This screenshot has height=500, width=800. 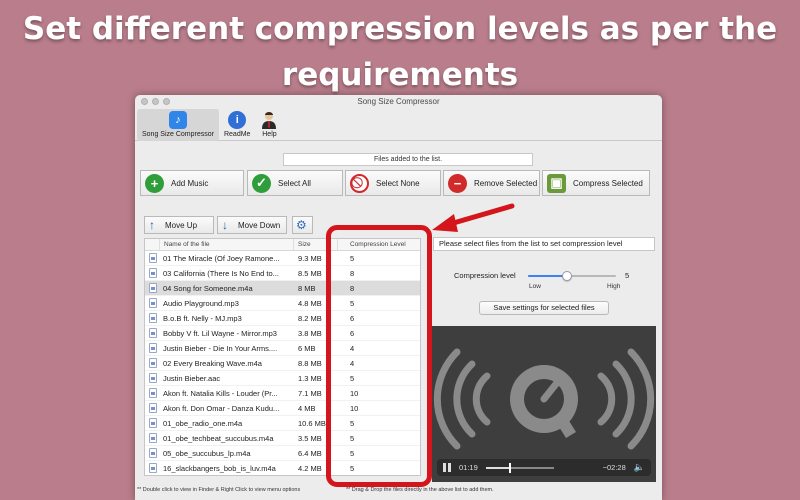 I want to click on move-up-button: ↑ Move Up, so click(x=179, y=225).